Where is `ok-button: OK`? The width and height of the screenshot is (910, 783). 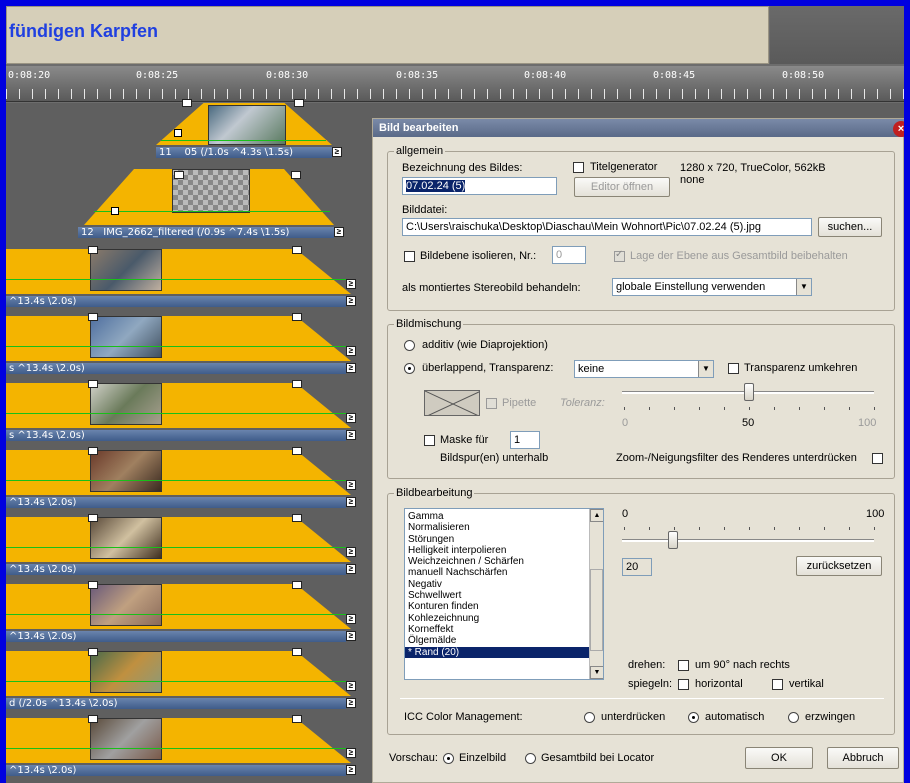
ok-button: OK is located at coordinates (779, 758).